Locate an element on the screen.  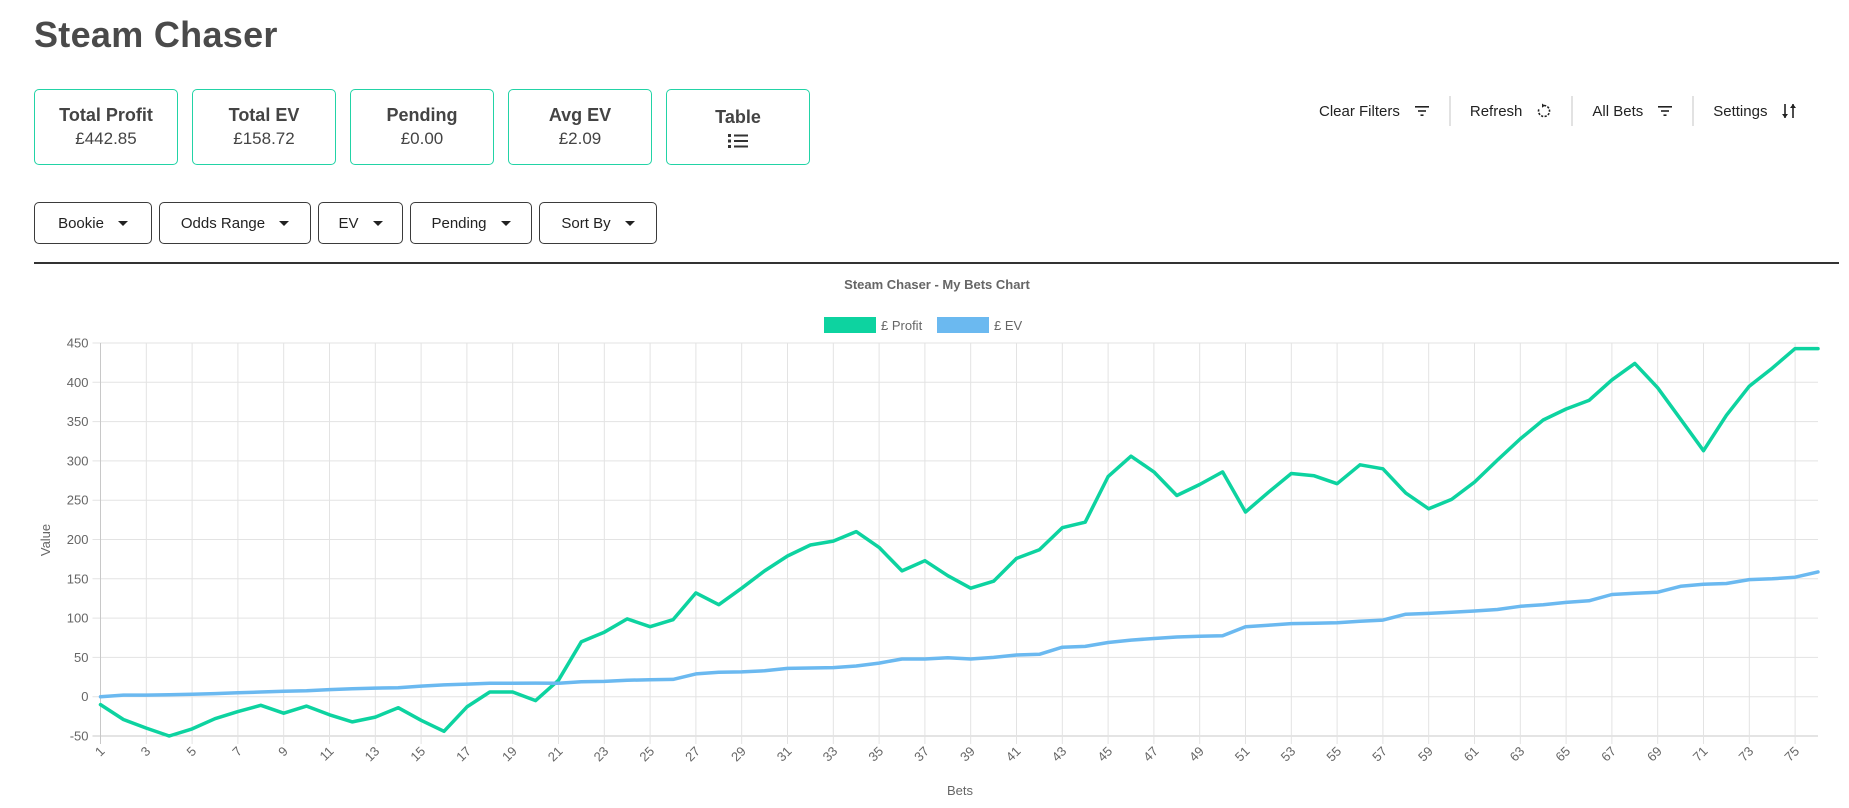
legend-label: £ Profit is located at coordinates (902, 325).